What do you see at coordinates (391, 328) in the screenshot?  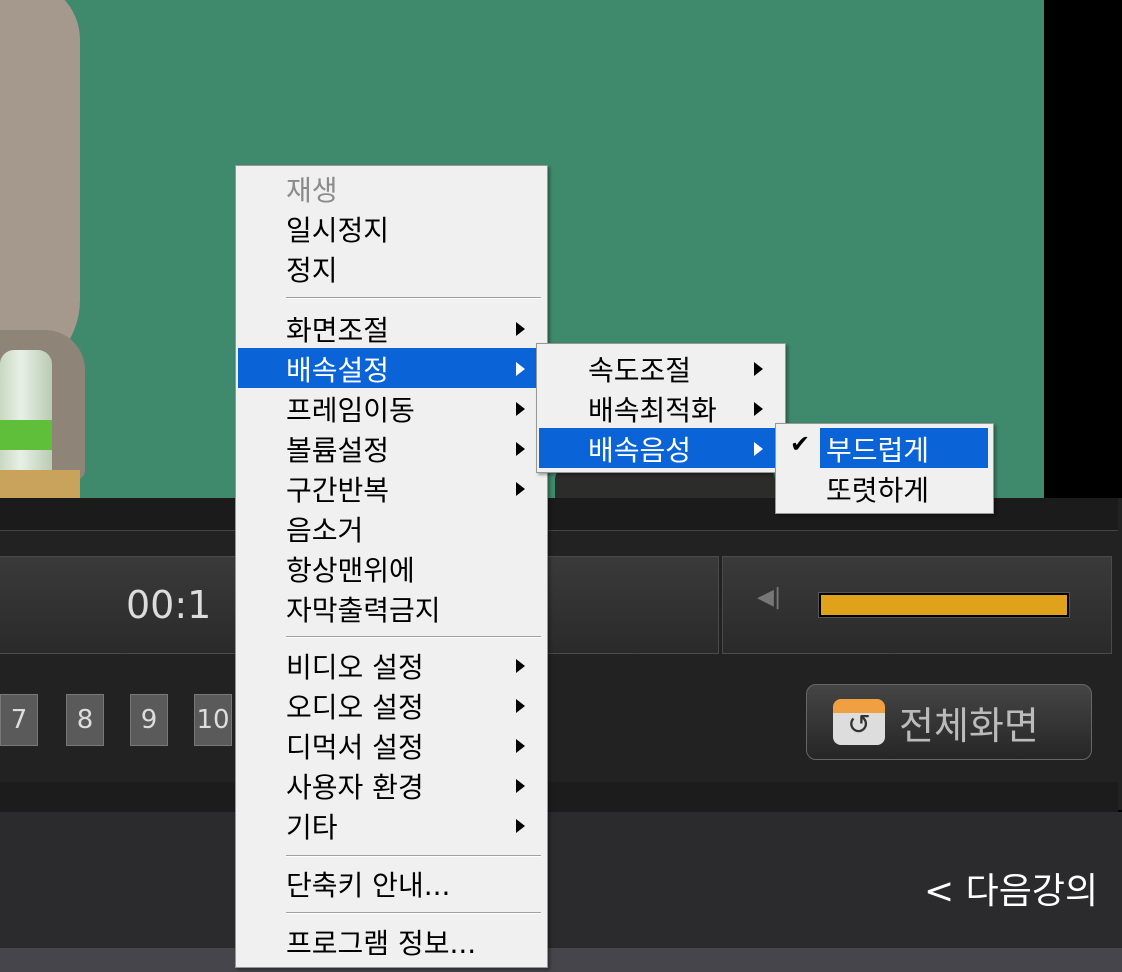 I see `menu-item-screen-adjust: 화면조절` at bounding box center [391, 328].